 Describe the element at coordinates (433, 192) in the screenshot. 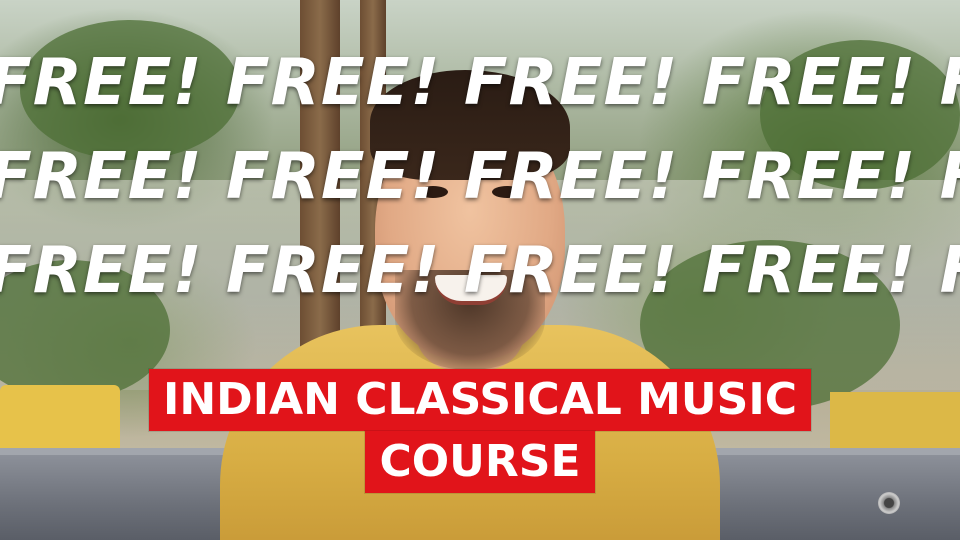

I see `left-eye` at that location.